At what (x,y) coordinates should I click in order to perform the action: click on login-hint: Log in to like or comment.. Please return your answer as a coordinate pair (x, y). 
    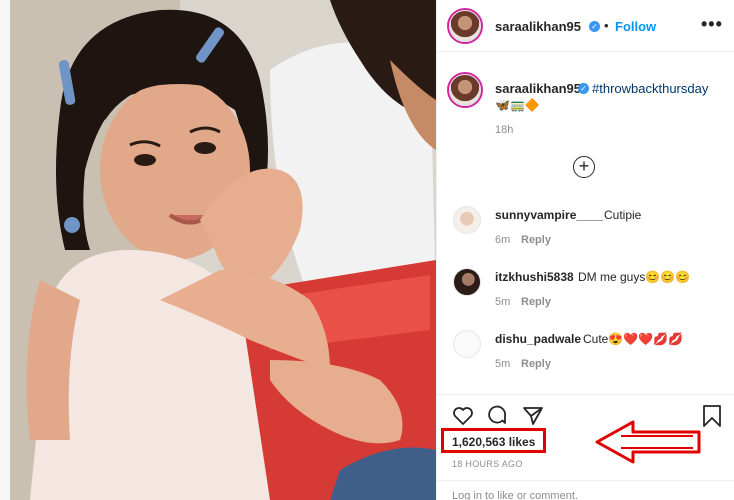
    Looking at the image, I should click on (515, 495).